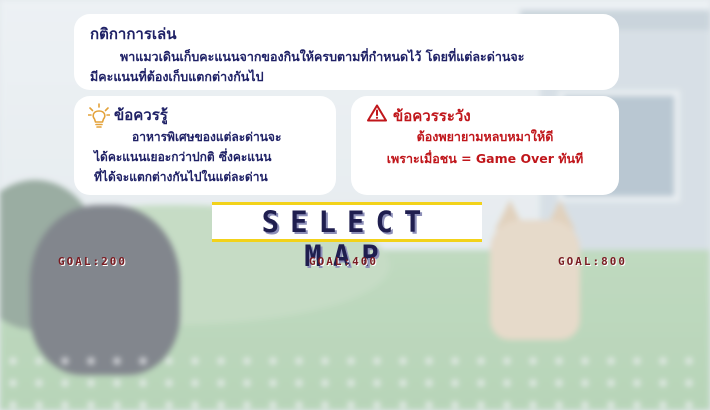 This screenshot has width=710, height=410. What do you see at coordinates (432, 116) in the screenshot?
I see `warning-title: ข้อควรระวัง` at bounding box center [432, 116].